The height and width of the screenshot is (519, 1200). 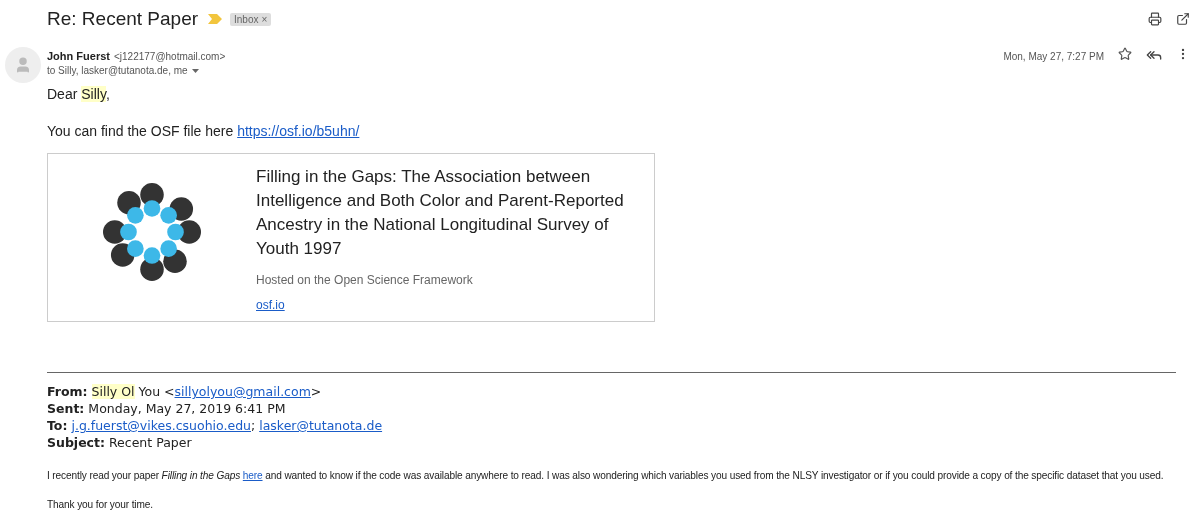 What do you see at coordinates (161, 425) in the screenshot?
I see `link: j.g.fuerst@vikes.csuohio.edu` at bounding box center [161, 425].